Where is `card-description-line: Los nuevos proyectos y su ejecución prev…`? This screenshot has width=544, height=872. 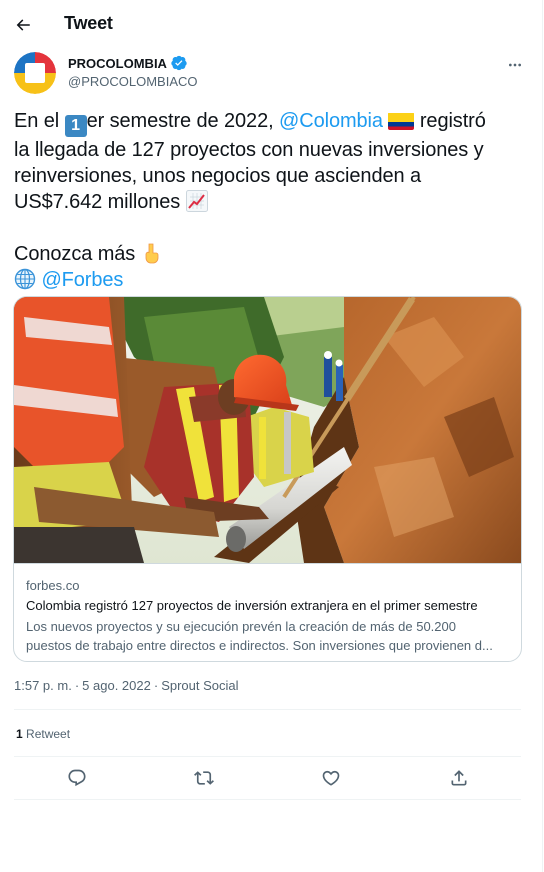
card-description-line: Los nuevos proyectos y su ejecución prev… is located at coordinates (241, 626).